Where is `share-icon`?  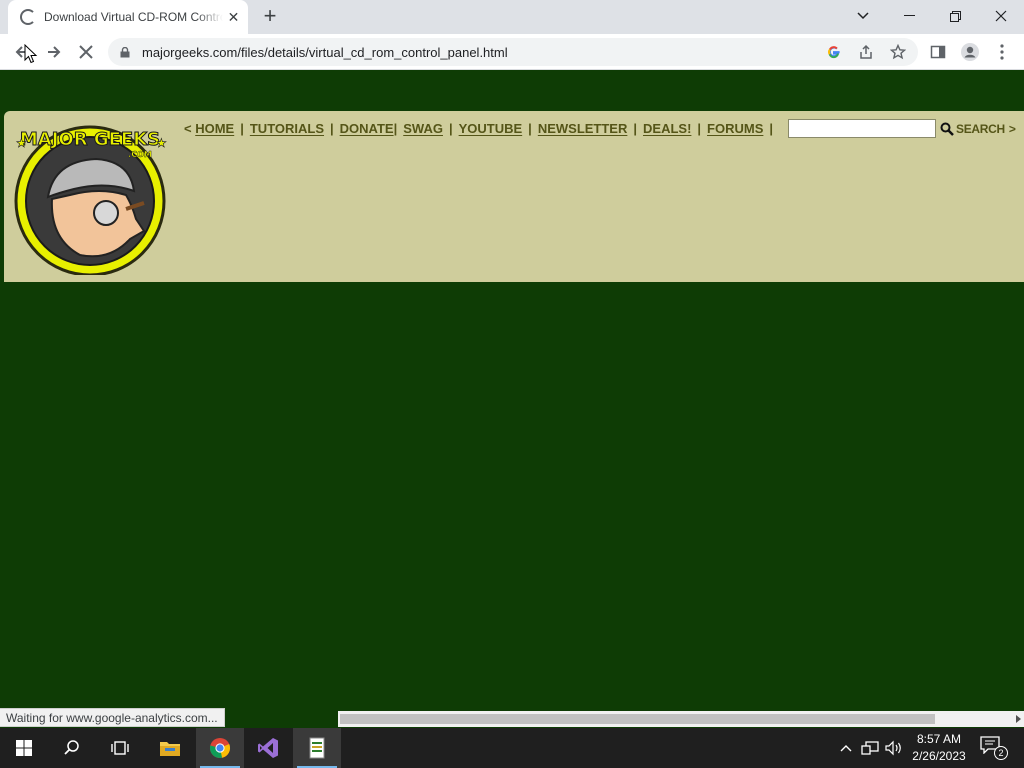 share-icon is located at coordinates (866, 51).